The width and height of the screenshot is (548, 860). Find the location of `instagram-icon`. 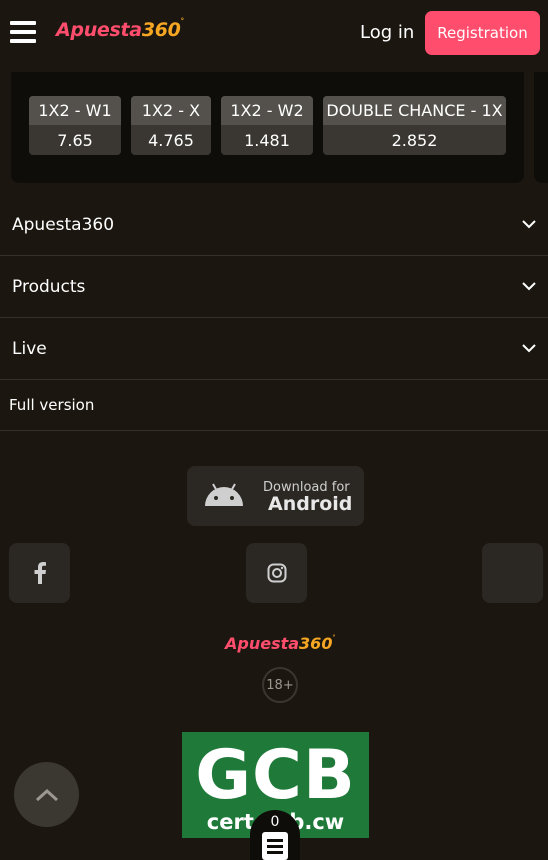

instagram-icon is located at coordinates (276, 573).